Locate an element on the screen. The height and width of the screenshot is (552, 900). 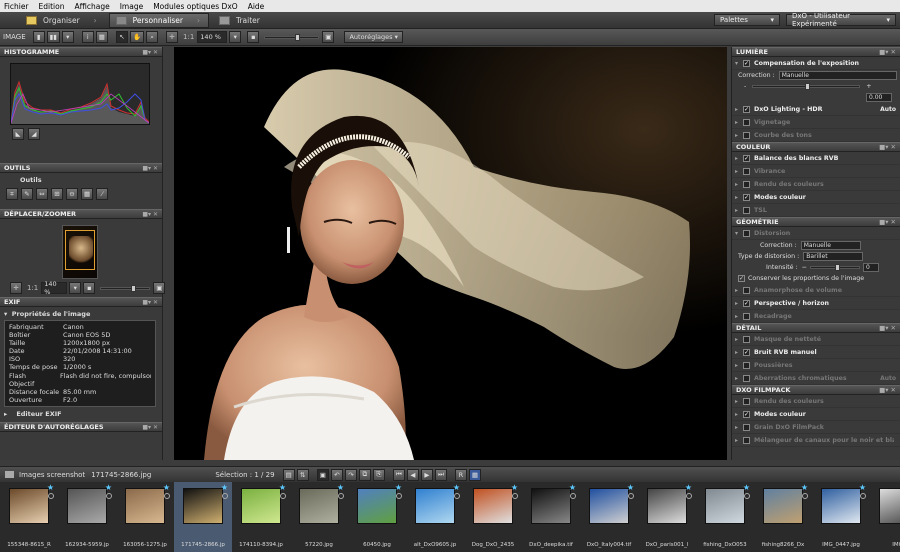
menu-image: Image is located at coordinates (132, 6).